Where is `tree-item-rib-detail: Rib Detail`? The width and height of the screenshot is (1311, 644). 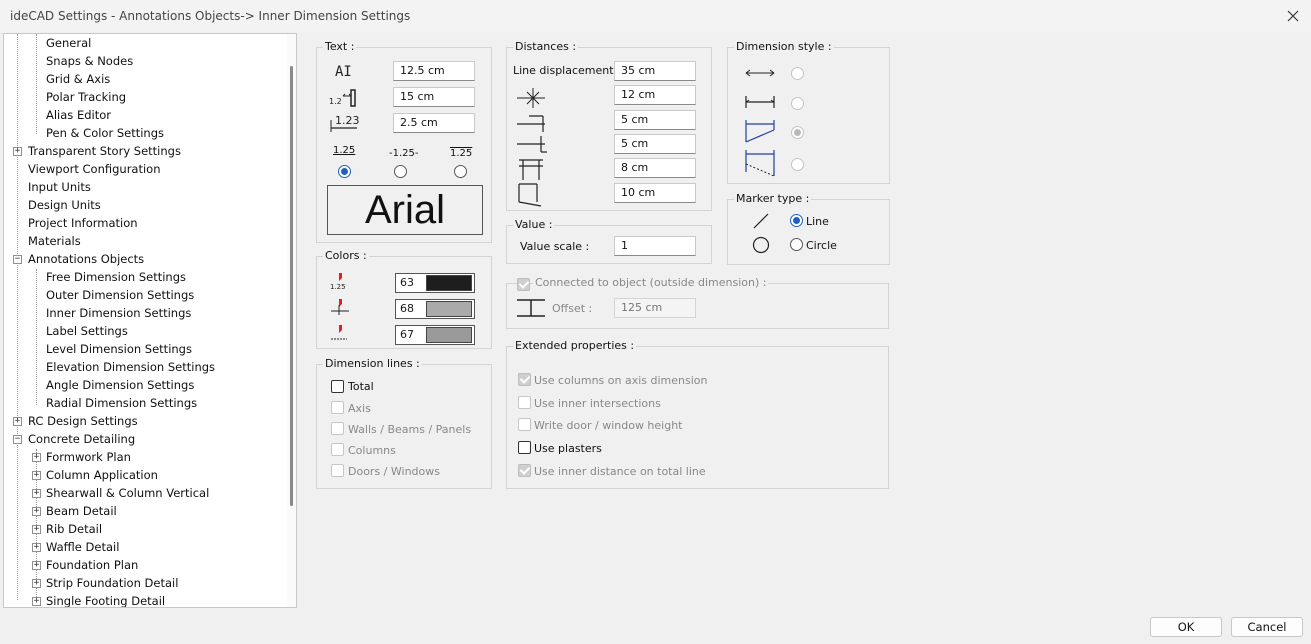 tree-item-rib-detail: Rib Detail is located at coordinates (74, 529).